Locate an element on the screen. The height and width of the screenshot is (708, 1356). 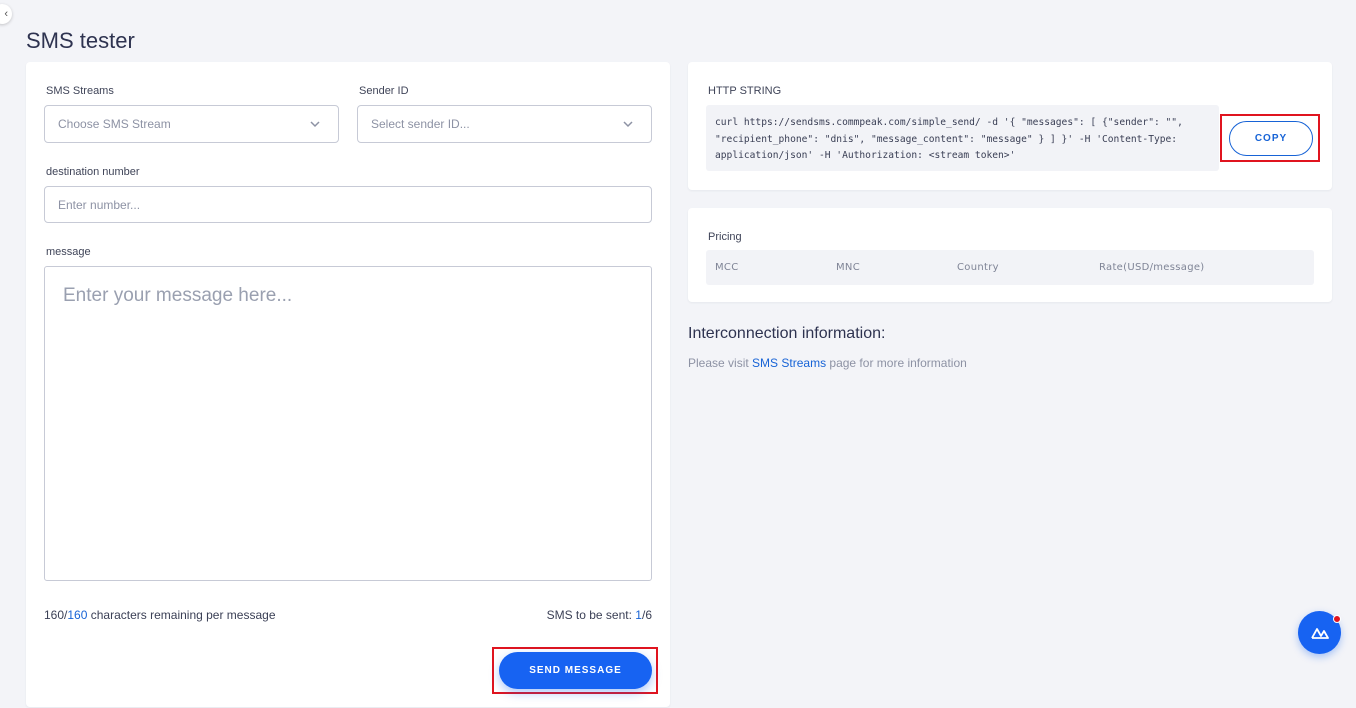
destination-number-label: destination number is located at coordinates (93, 172).